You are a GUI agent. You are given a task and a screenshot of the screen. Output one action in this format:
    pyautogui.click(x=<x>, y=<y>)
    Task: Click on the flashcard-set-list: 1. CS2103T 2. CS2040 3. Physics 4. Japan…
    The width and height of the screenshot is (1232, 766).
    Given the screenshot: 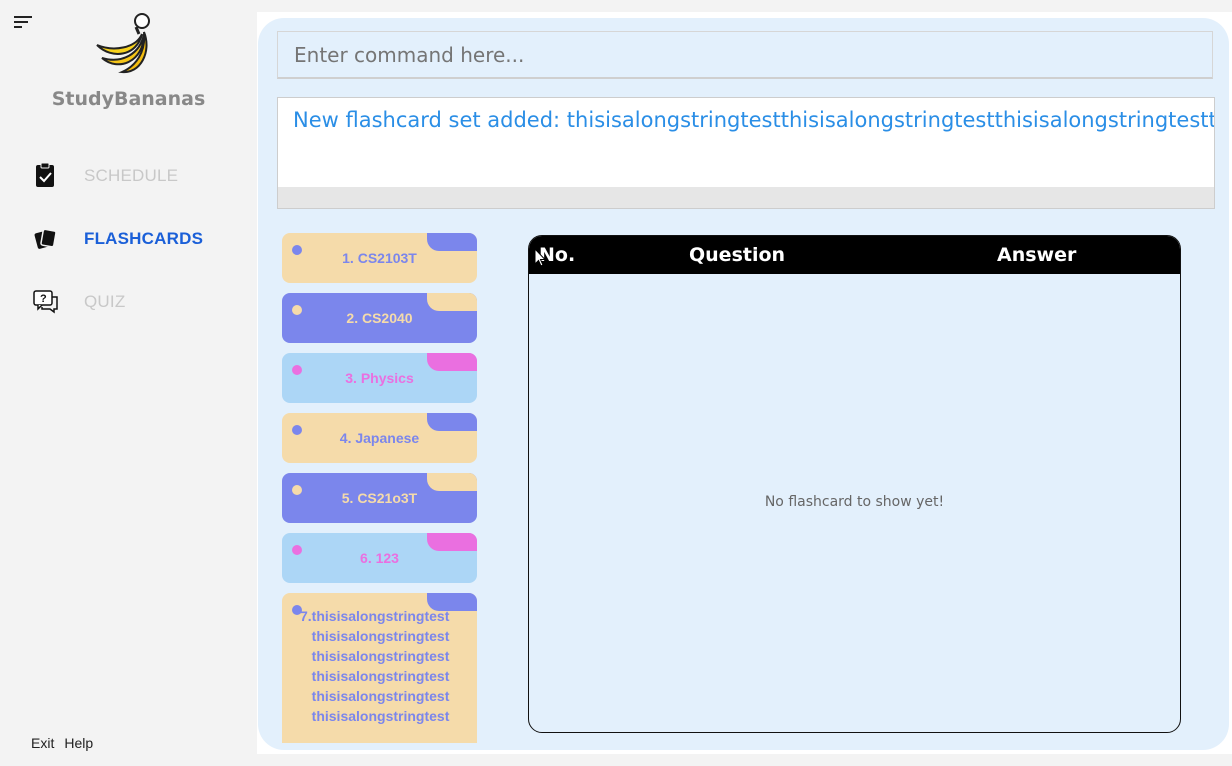 What is the action you would take?
    pyautogui.click(x=380, y=488)
    